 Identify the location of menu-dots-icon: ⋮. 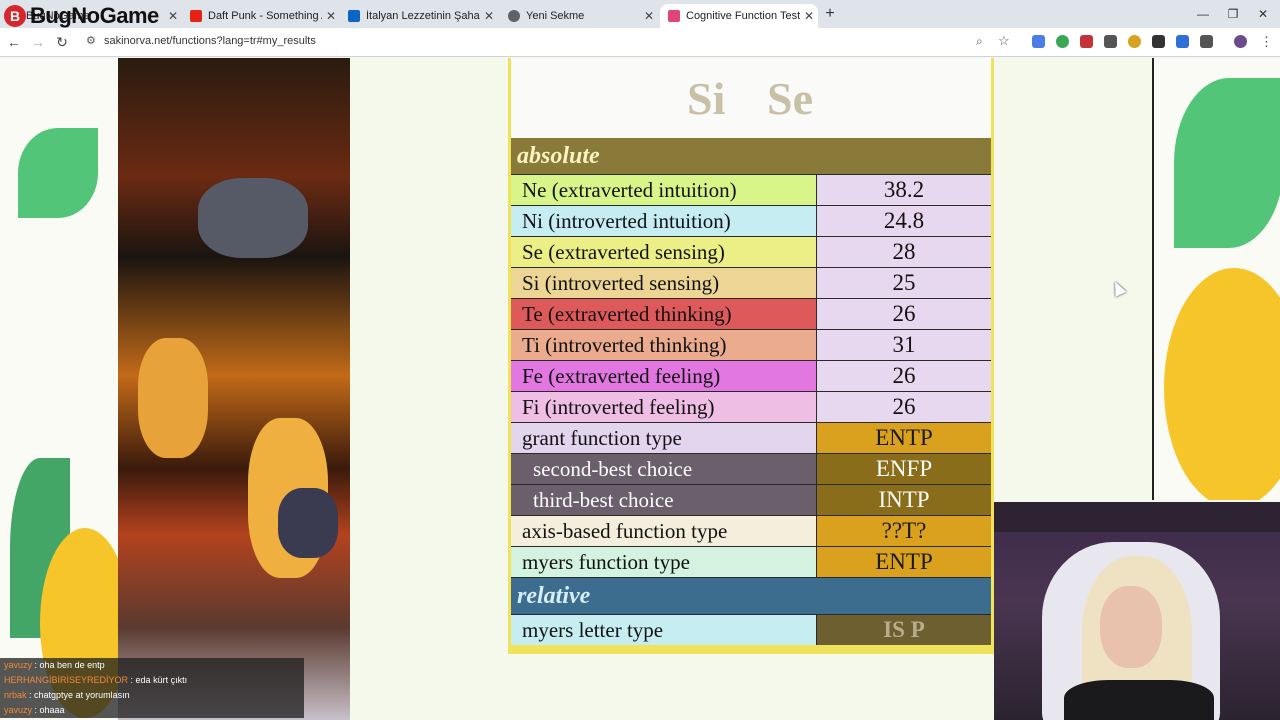
(1266, 42).